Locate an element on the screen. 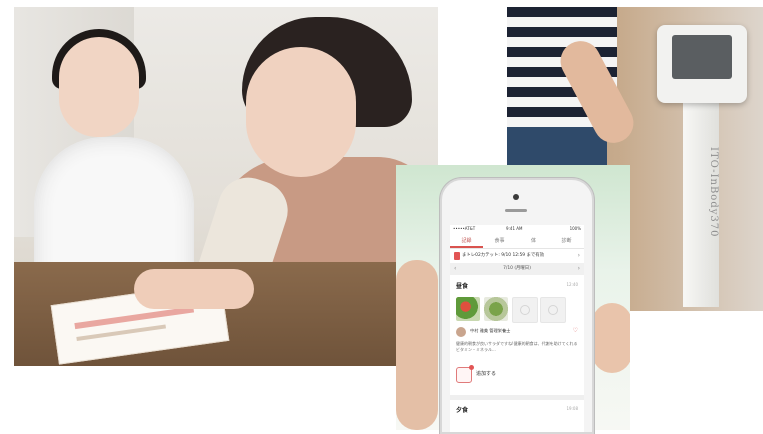  date-navigator: ‹ 7/10 (月曜日) › is located at coordinates (517, 269).